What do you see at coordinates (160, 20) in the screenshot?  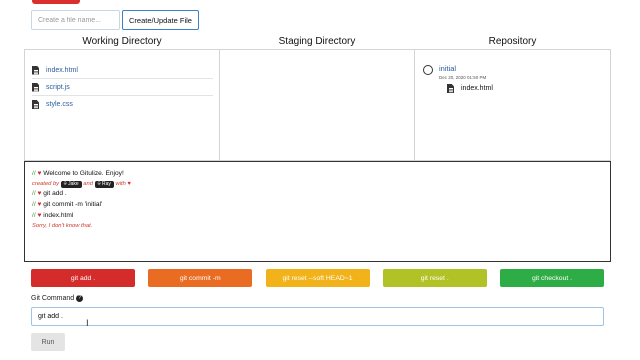 I see `create-update-file-button: Create/Update File` at bounding box center [160, 20].